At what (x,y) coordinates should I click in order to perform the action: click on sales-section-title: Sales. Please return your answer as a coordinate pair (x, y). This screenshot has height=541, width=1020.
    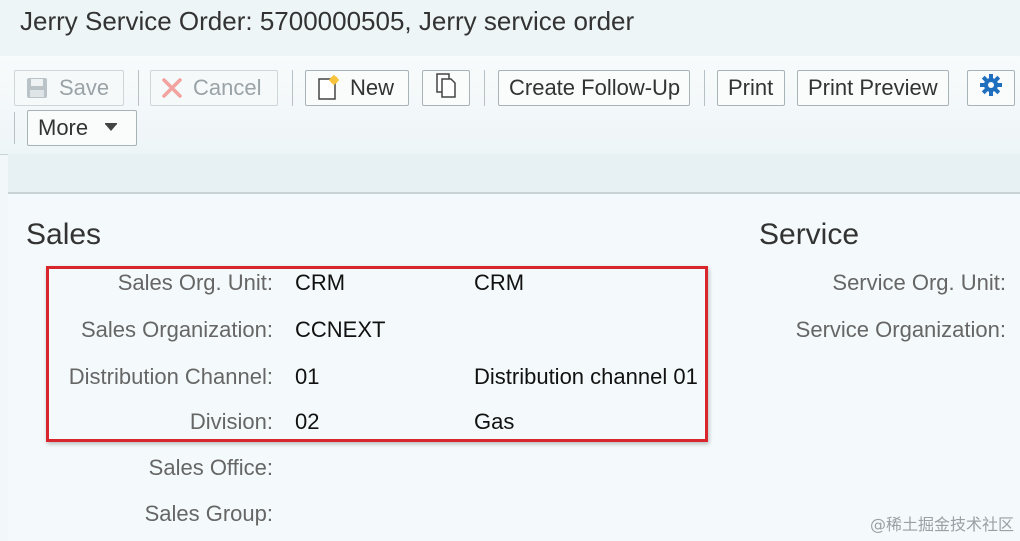
    Looking at the image, I should click on (64, 234).